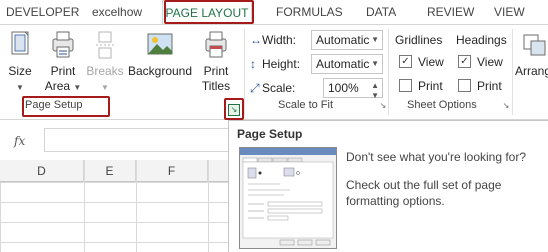  I want to click on width-icon: ↔, so click(256, 40).